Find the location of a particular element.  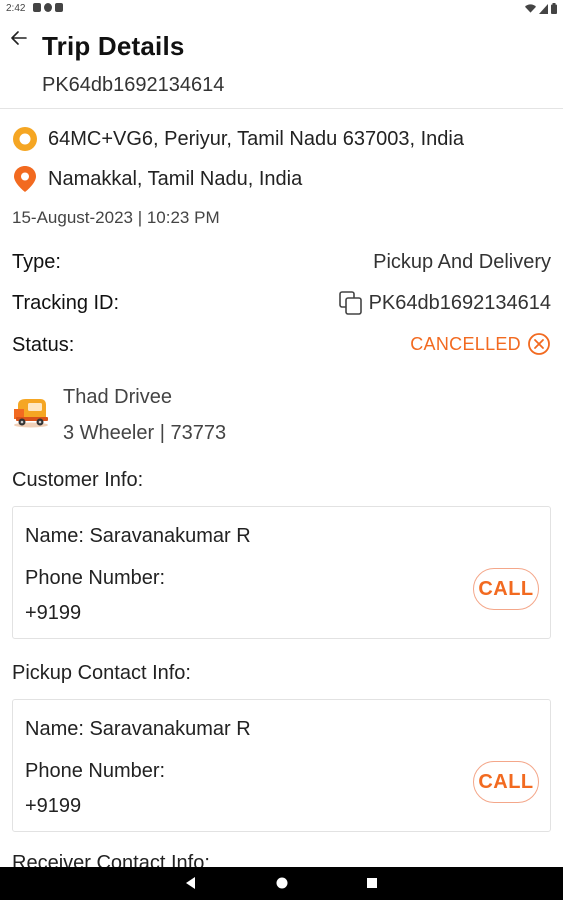

back-button is located at coordinates (19, 38).